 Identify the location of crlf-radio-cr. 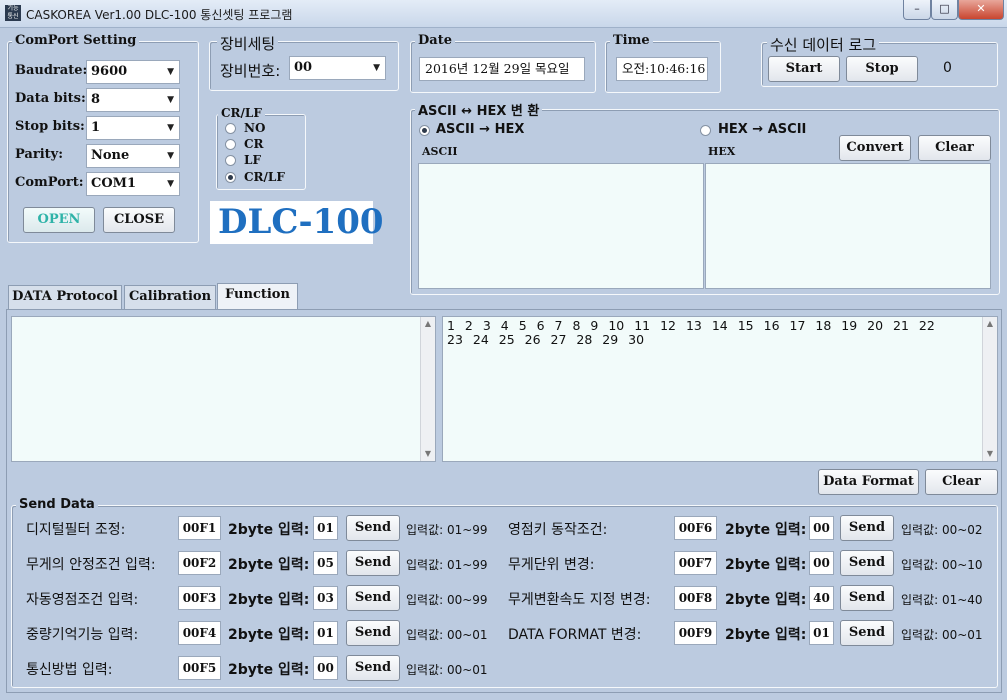
(230, 144).